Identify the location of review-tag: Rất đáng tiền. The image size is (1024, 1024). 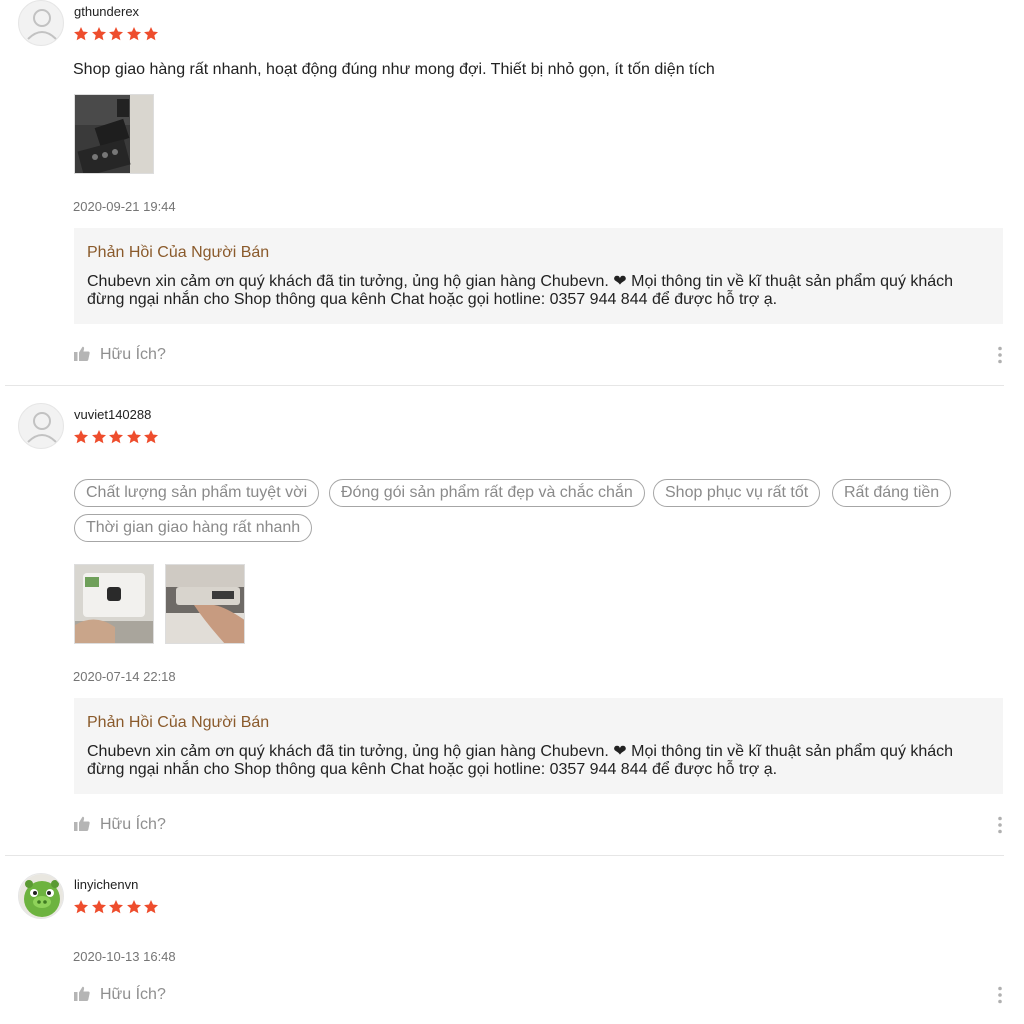
(892, 493).